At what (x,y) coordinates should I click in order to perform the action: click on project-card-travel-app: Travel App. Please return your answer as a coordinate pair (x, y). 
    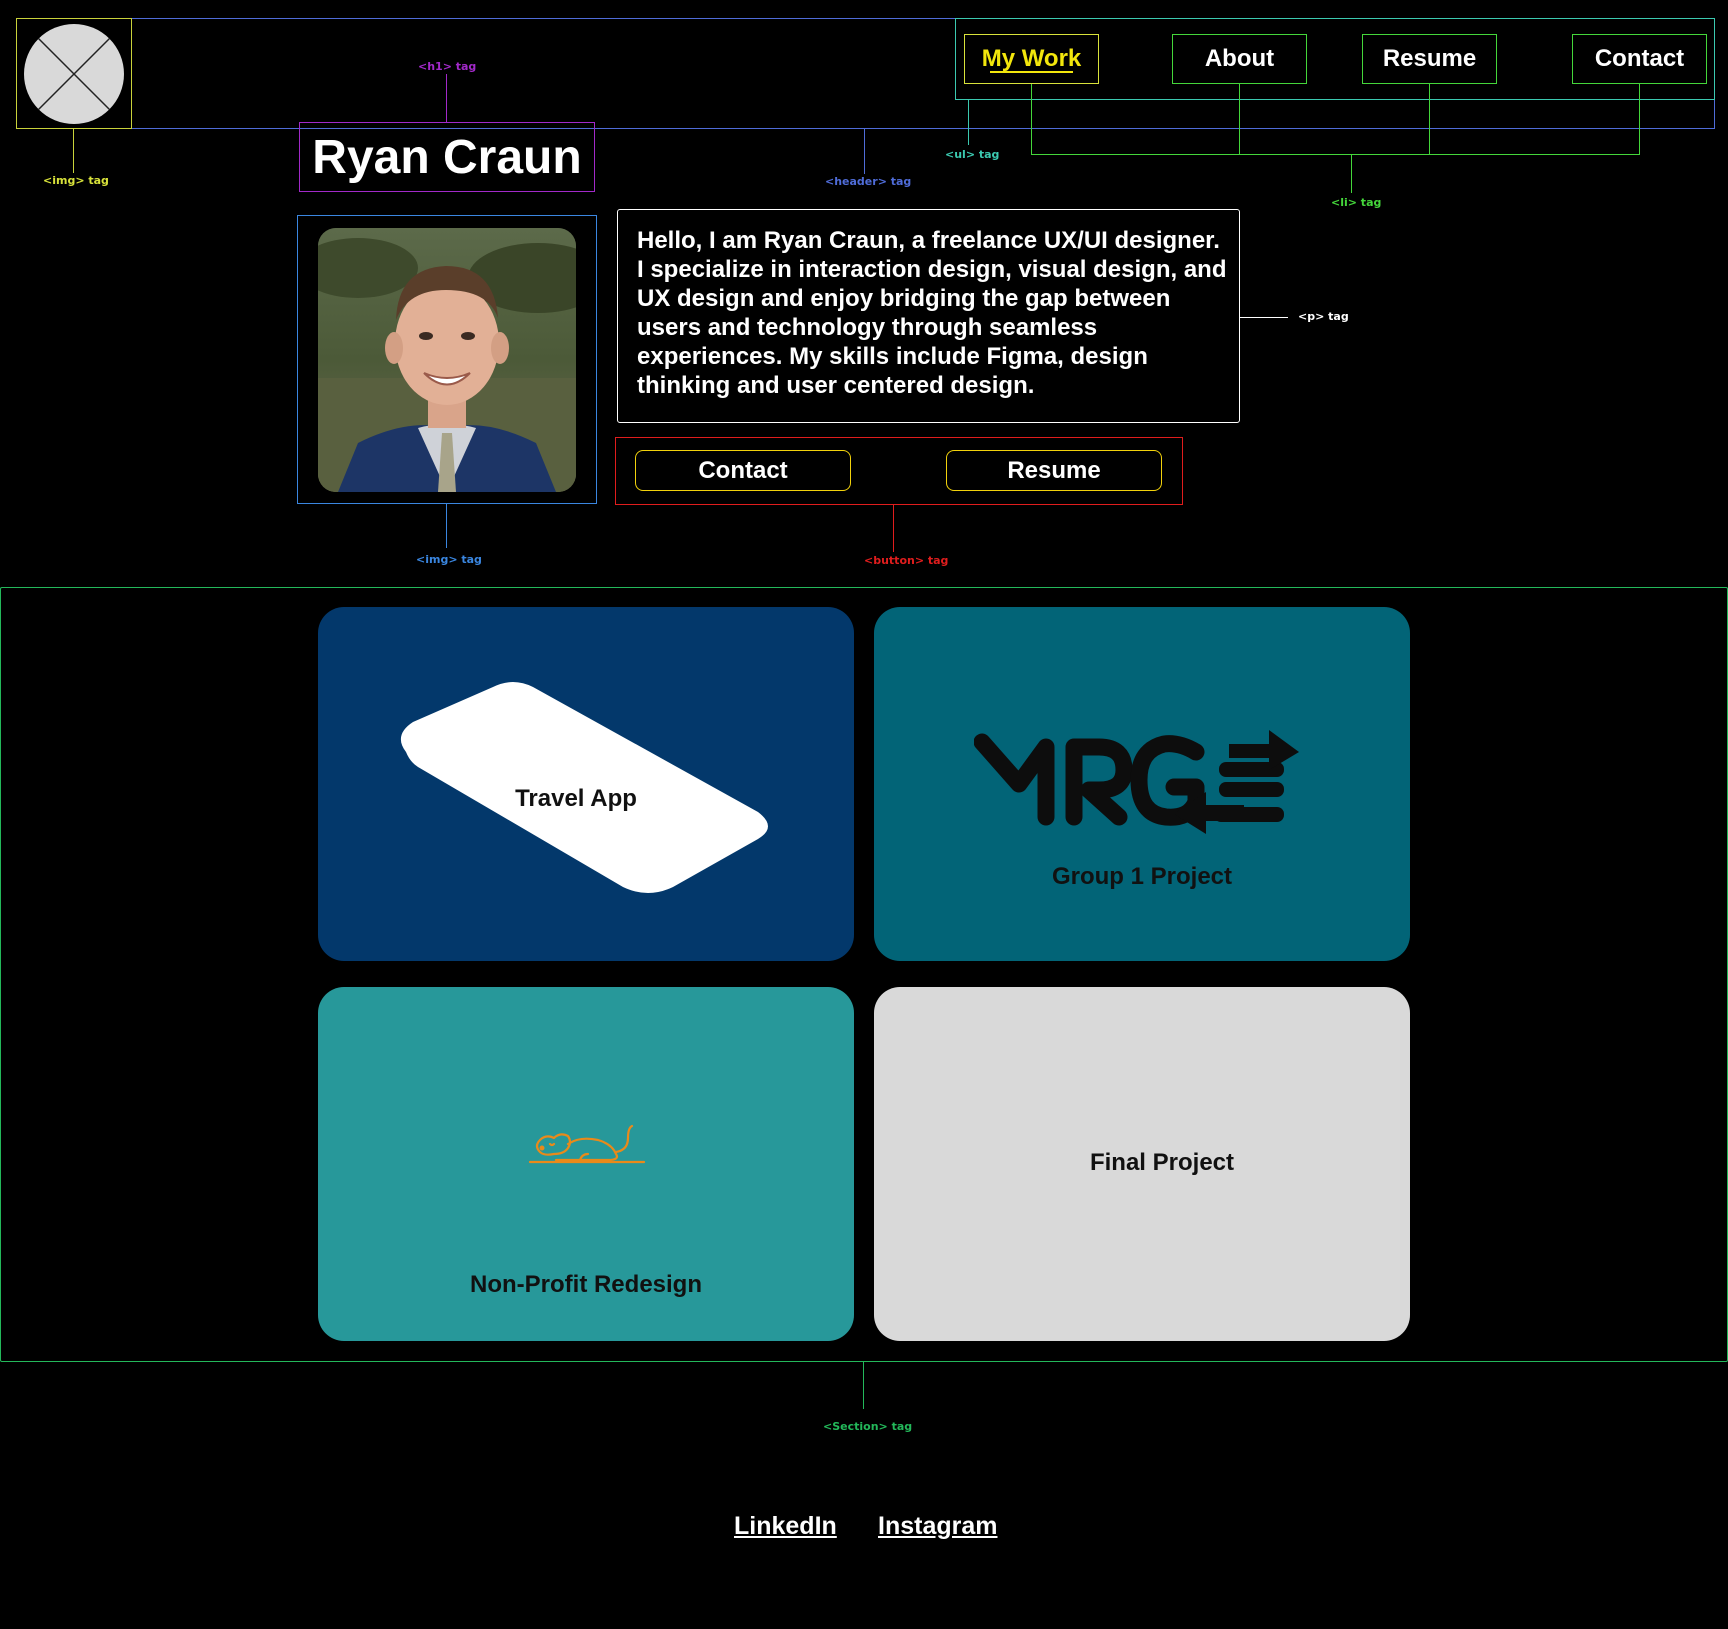
    Looking at the image, I should click on (586, 784).